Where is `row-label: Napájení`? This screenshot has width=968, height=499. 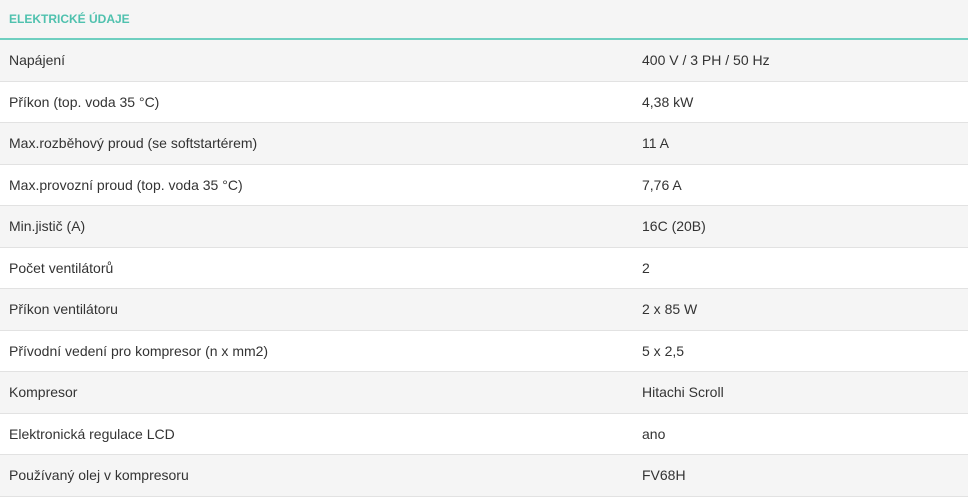
row-label: Napájení is located at coordinates (37, 60).